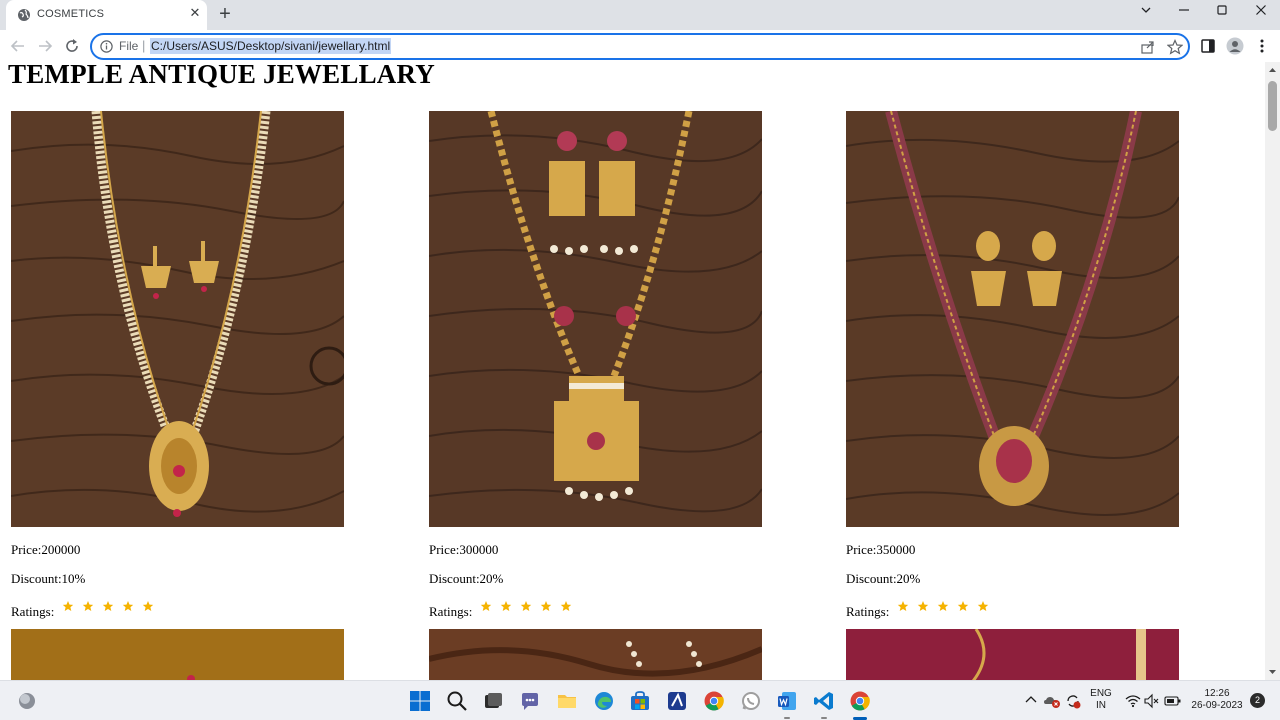 Image resolution: width=1280 pixels, height=720 pixels. I want to click on scroll-up-icon, so click(1272, 70).